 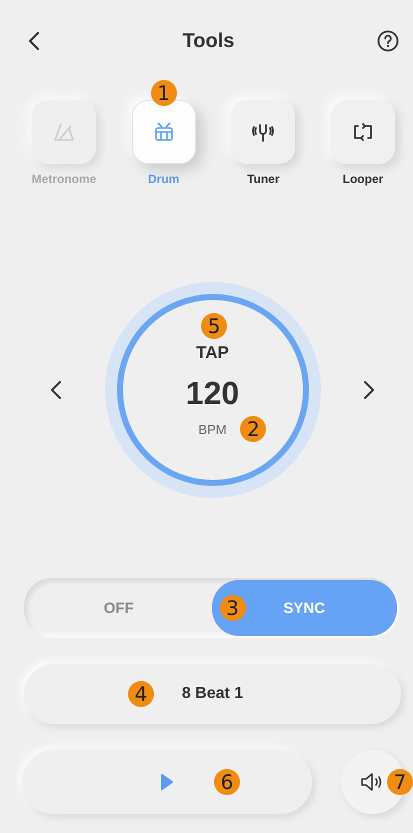 I want to click on play-icon, so click(x=167, y=782).